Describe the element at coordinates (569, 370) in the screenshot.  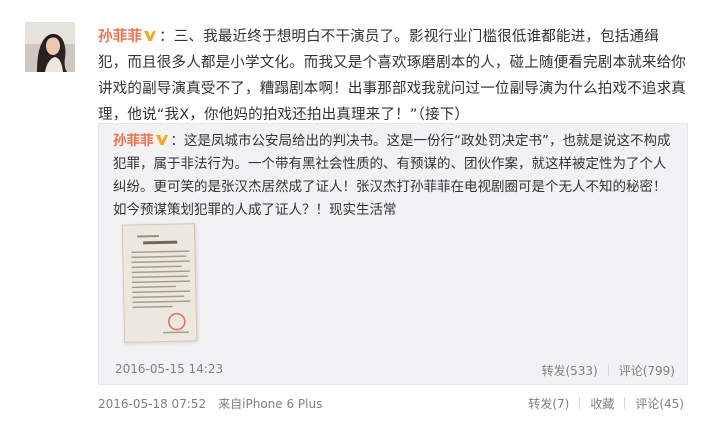
I see `repost-forward-link: 转发(533)` at that location.